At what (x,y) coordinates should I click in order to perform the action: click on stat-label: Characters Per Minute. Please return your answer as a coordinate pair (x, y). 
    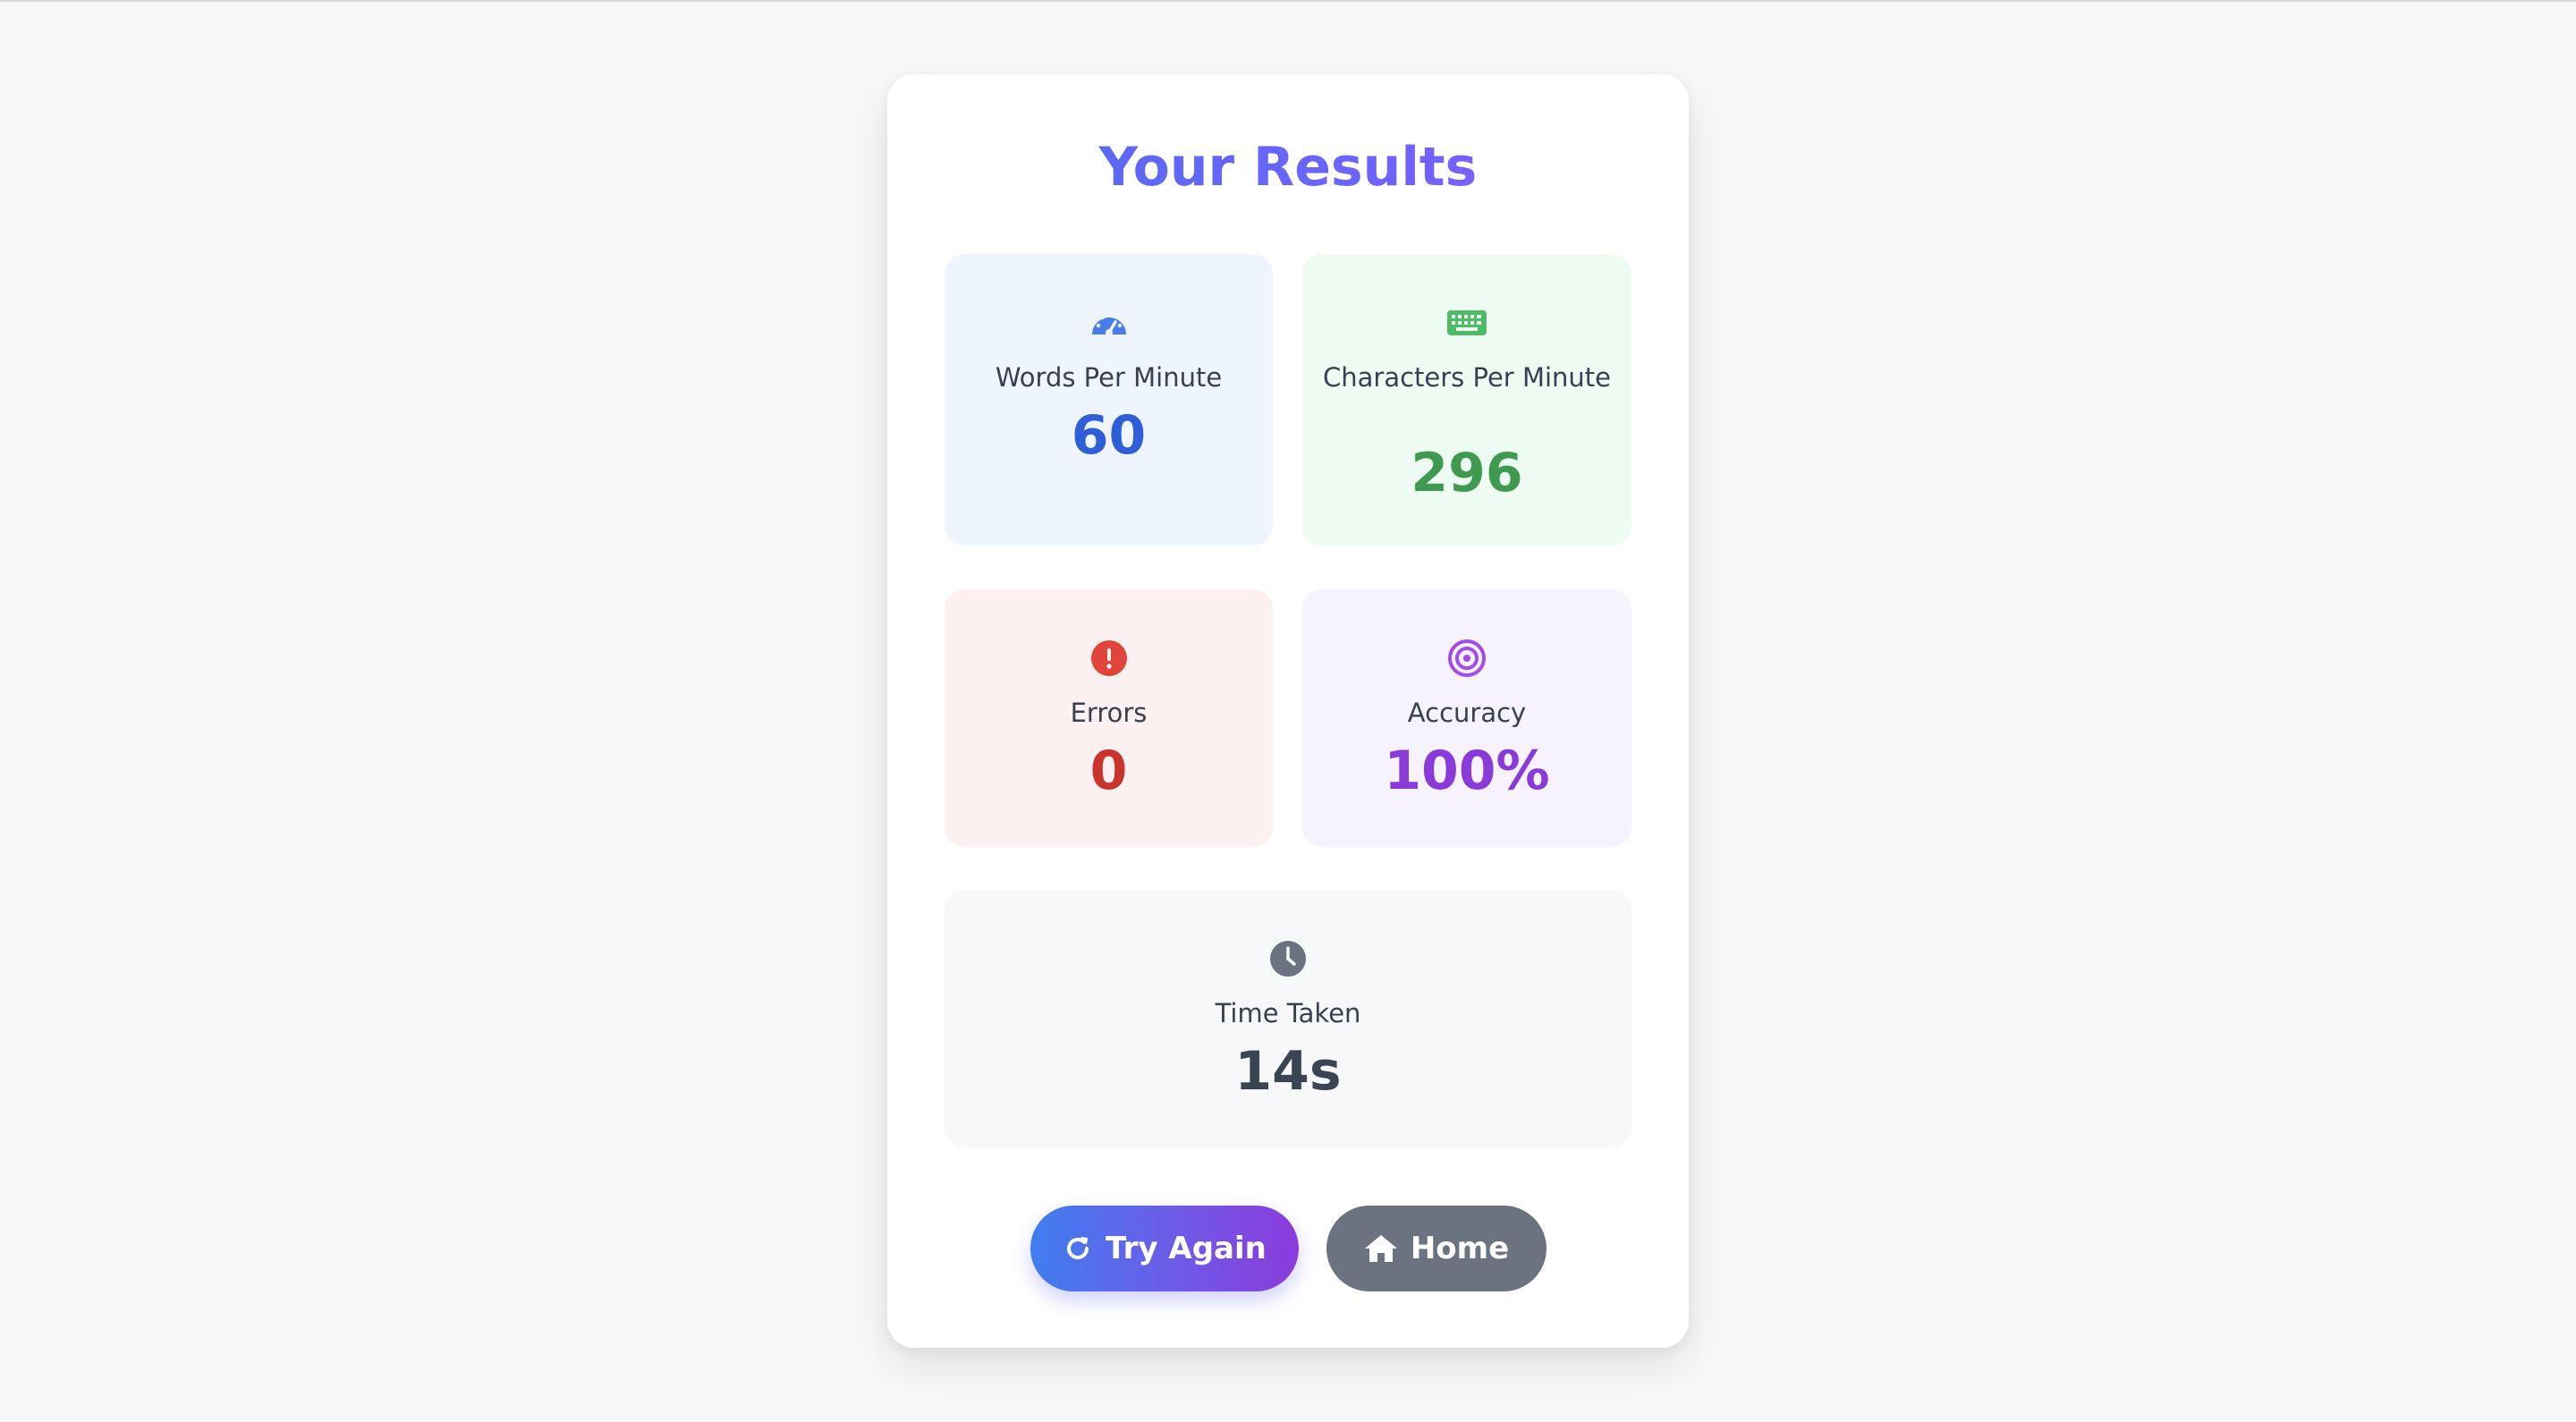
    Looking at the image, I should click on (1467, 377).